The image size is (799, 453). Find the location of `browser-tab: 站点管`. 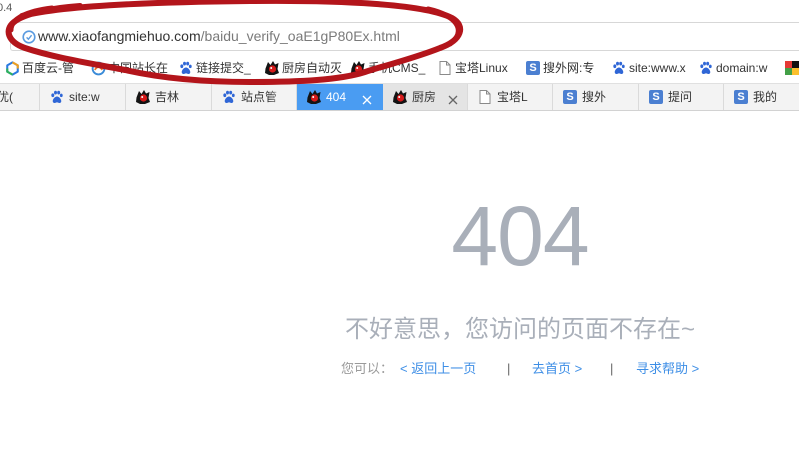

browser-tab: 站点管 is located at coordinates (254, 97).